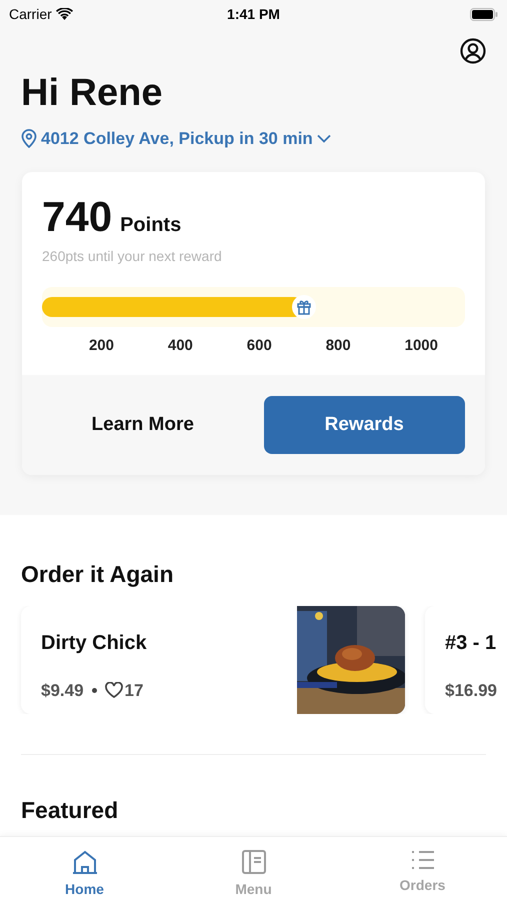  What do you see at coordinates (62, 691) in the screenshot?
I see `item-price: $9.49` at bounding box center [62, 691].